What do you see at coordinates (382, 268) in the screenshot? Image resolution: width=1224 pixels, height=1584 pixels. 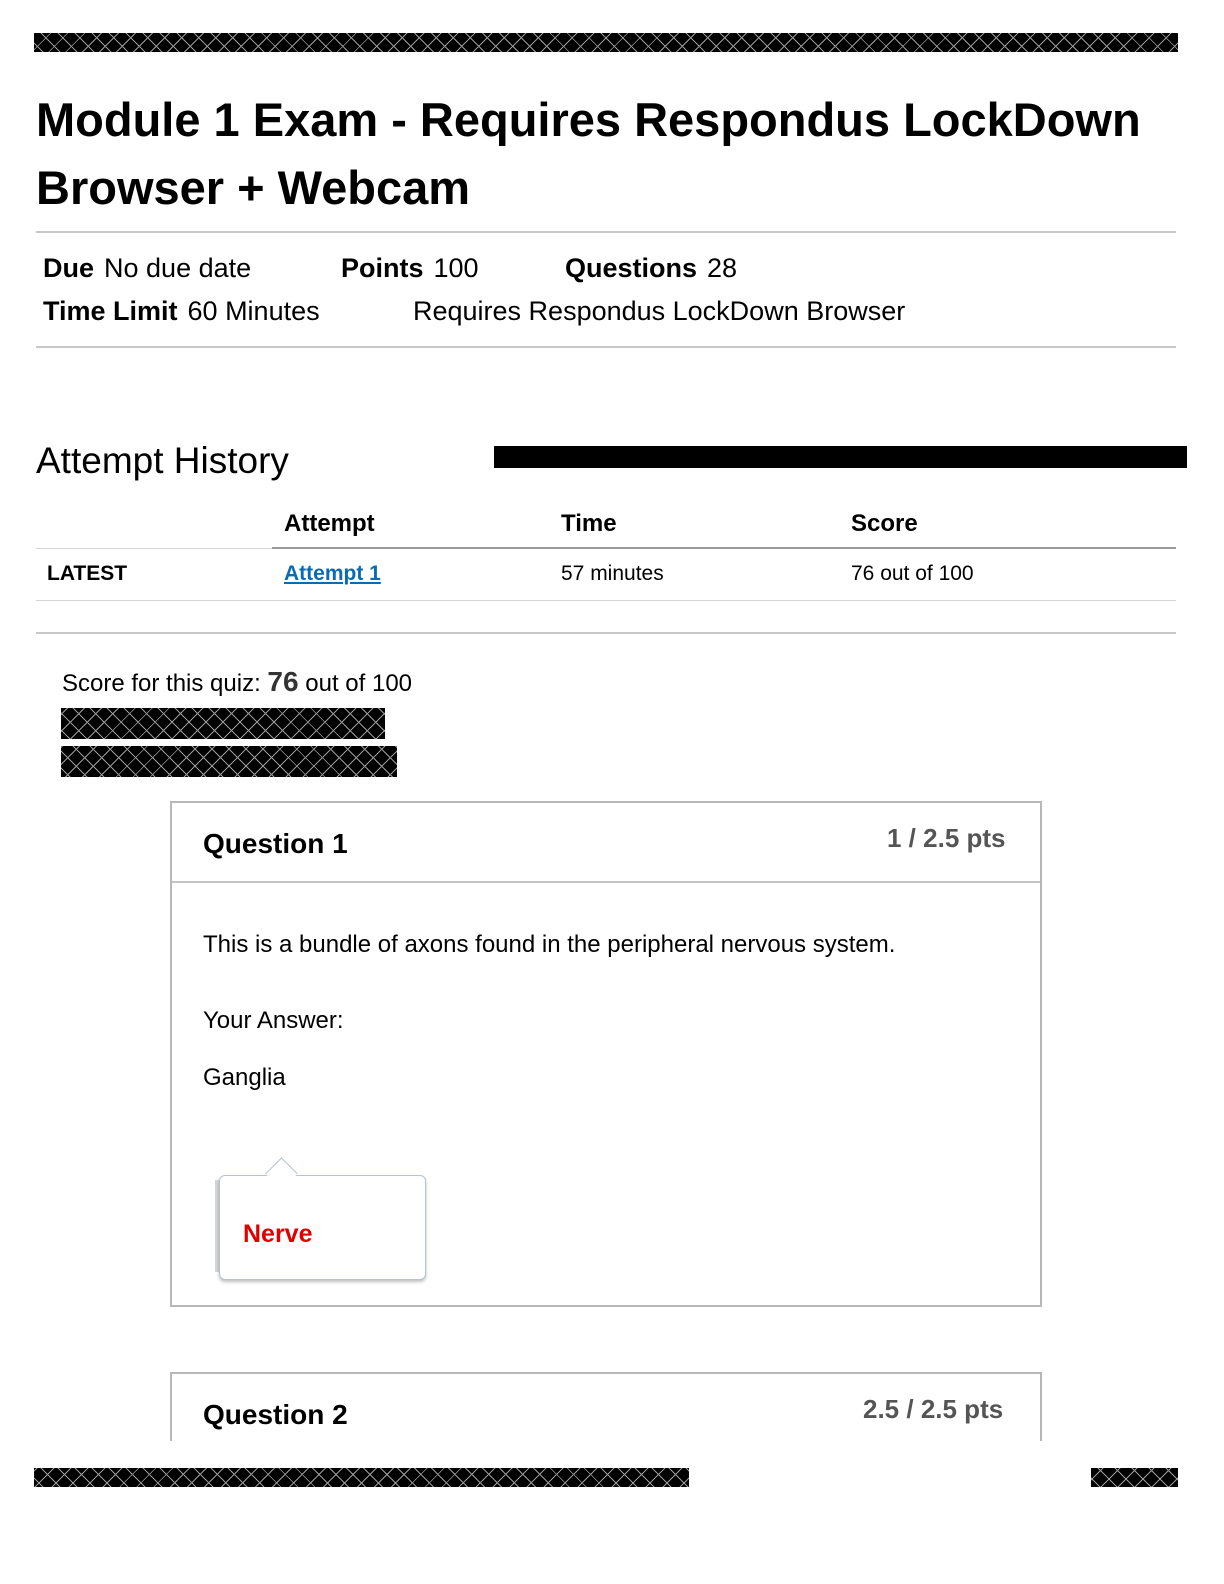 I see `points-label: Points` at bounding box center [382, 268].